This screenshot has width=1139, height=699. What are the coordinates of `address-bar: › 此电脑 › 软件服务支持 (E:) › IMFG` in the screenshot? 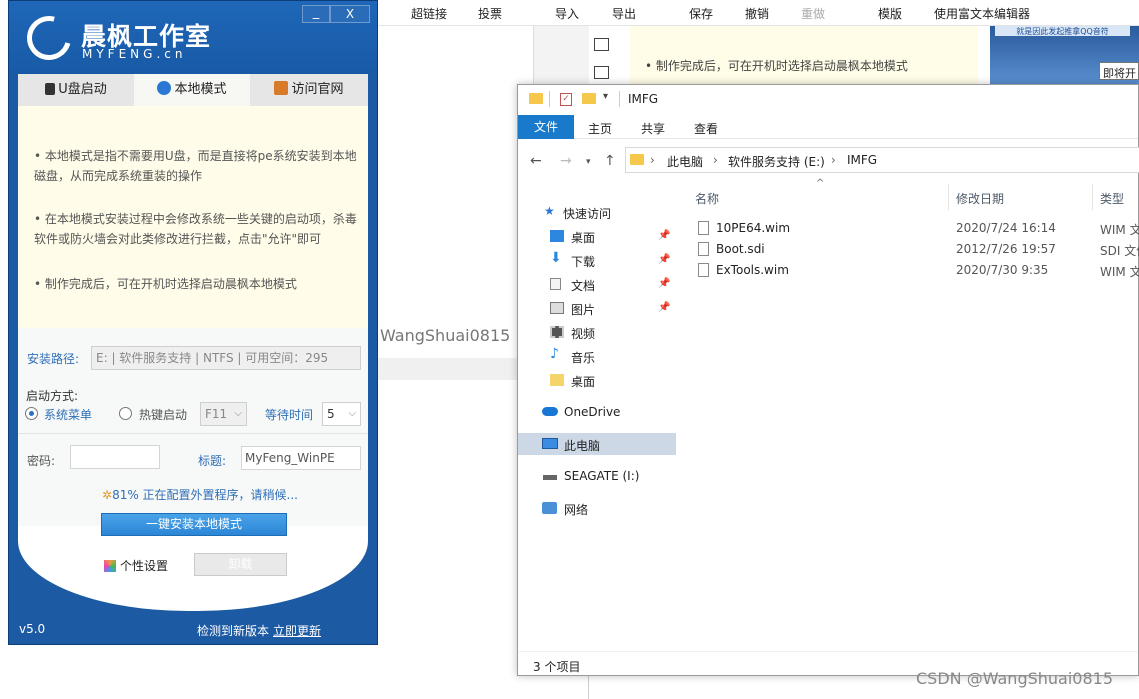 It's located at (882, 160).